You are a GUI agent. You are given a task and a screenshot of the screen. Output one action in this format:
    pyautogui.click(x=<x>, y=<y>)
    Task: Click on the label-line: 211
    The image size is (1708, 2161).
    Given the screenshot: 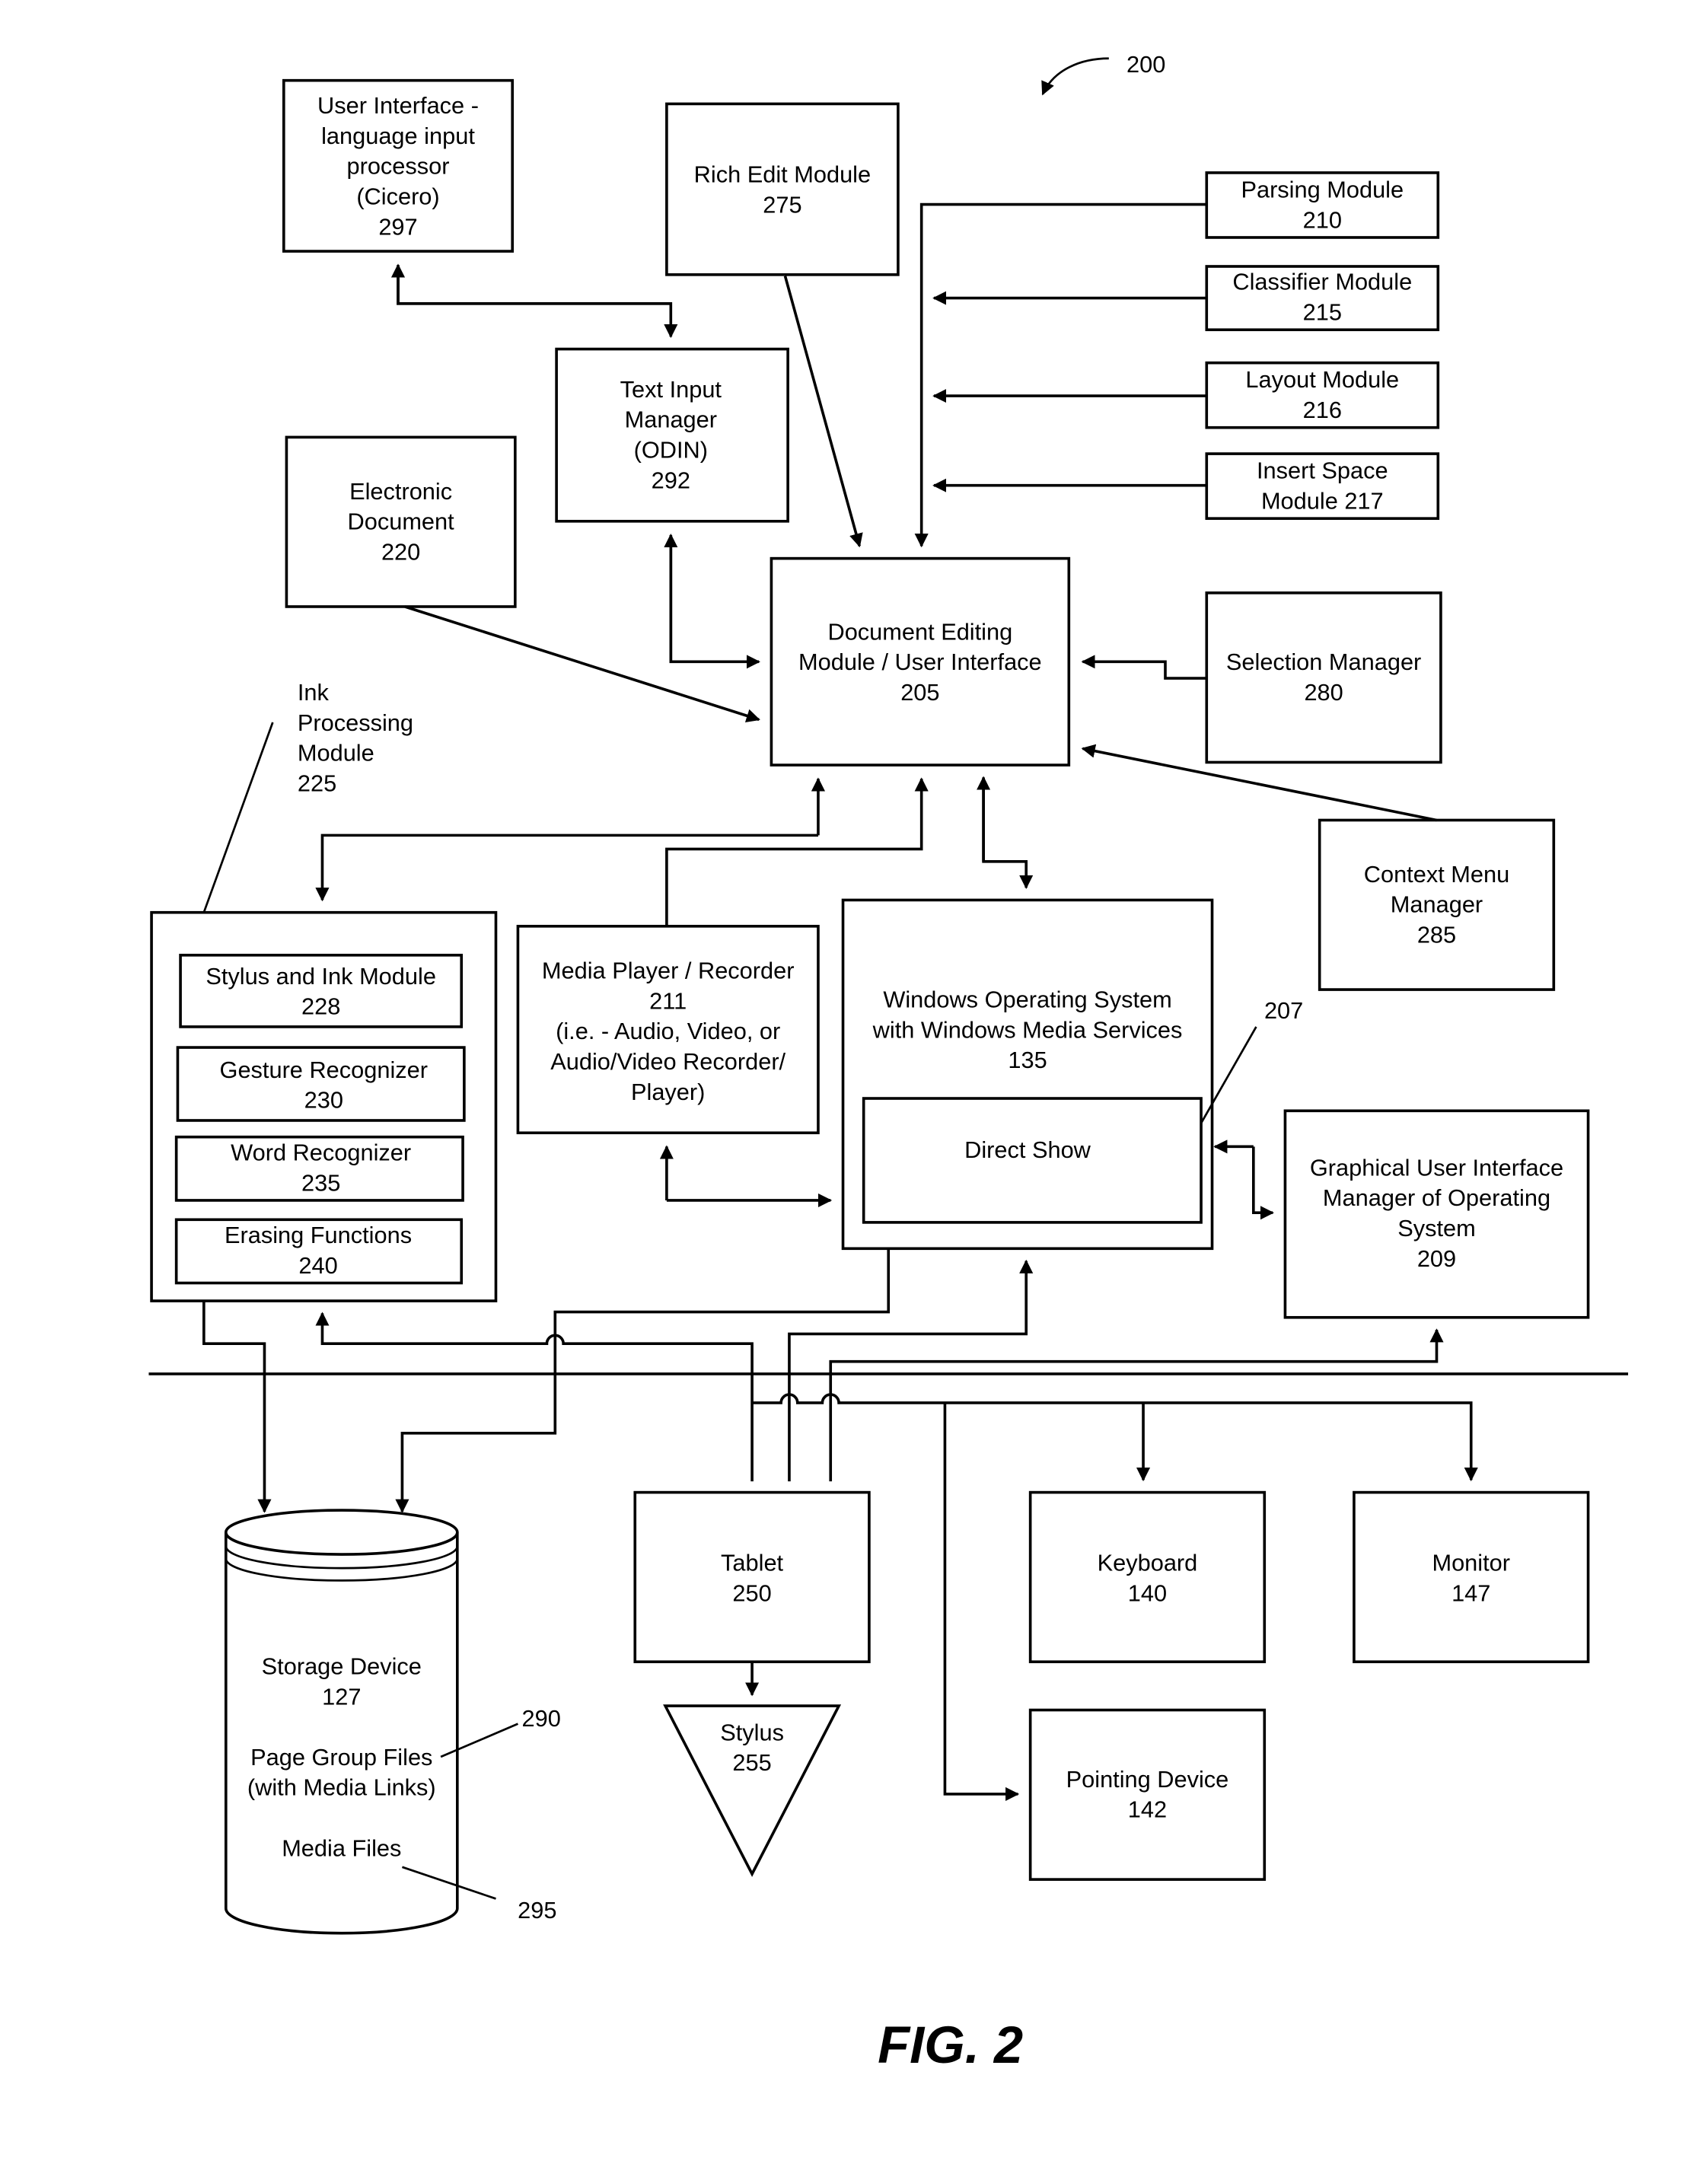 What is the action you would take?
    pyautogui.click(x=668, y=1000)
    